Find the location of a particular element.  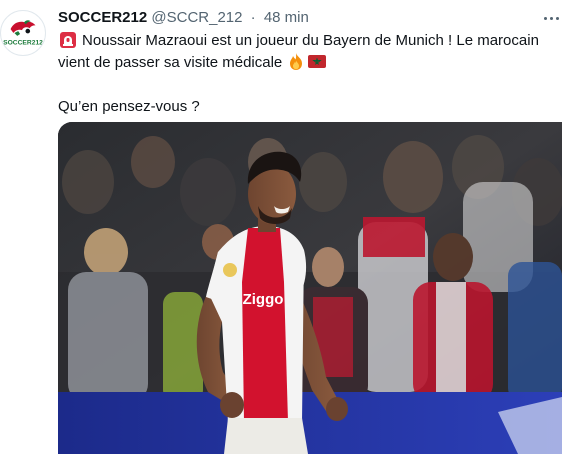

user-handle: @SCCR_212 is located at coordinates (196, 17).